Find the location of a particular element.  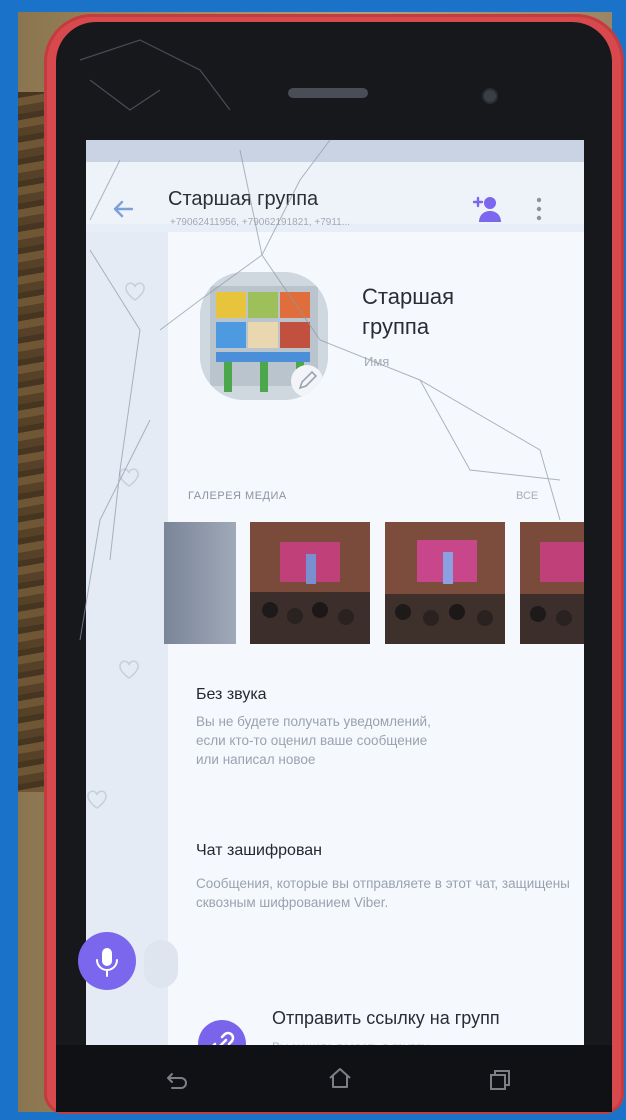

media-gallery-all-link: ВСЕ is located at coordinates (527, 496).